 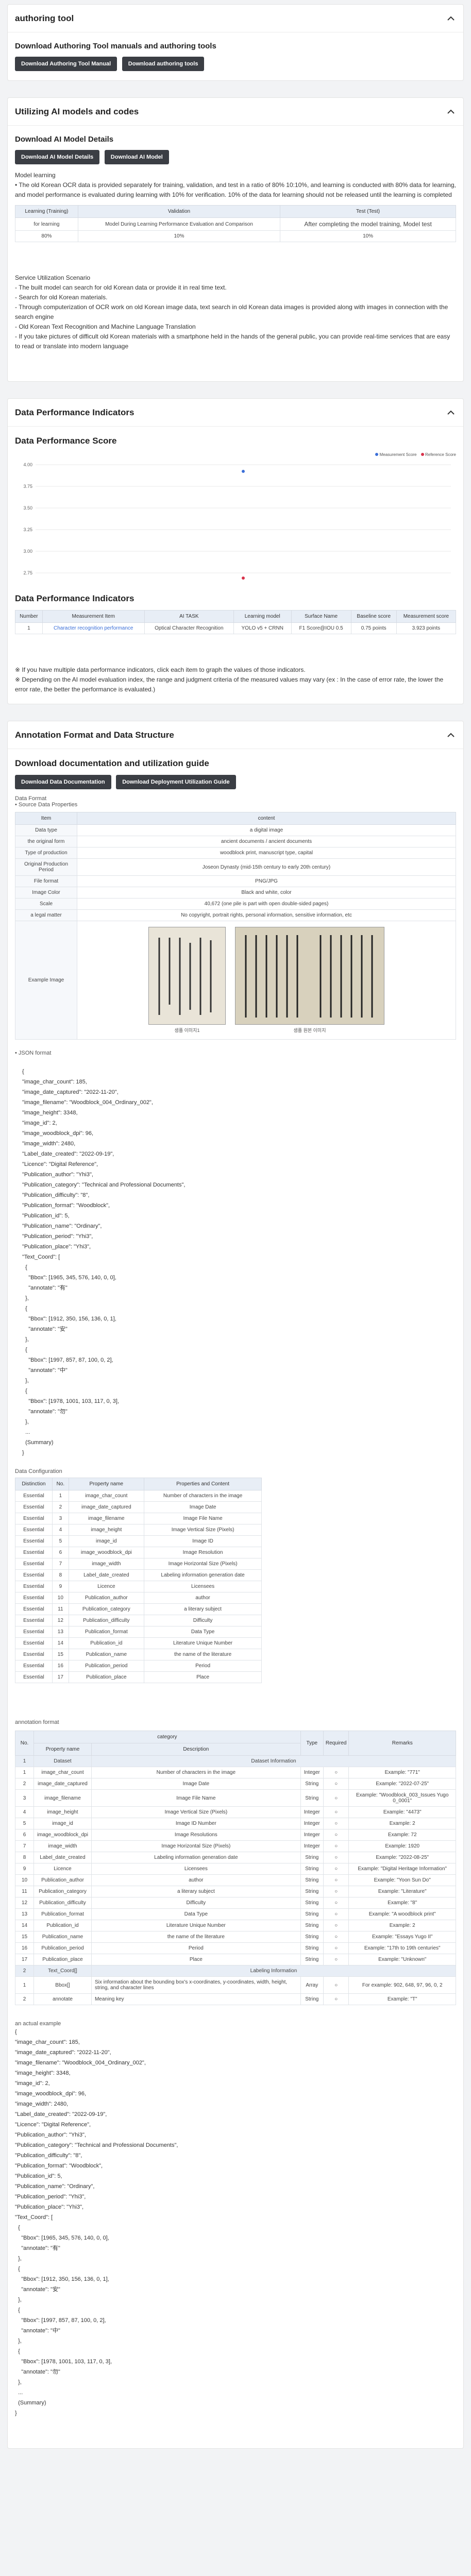 What do you see at coordinates (202, 1575) in the screenshot?
I see `td: Labeling information generation date` at bounding box center [202, 1575].